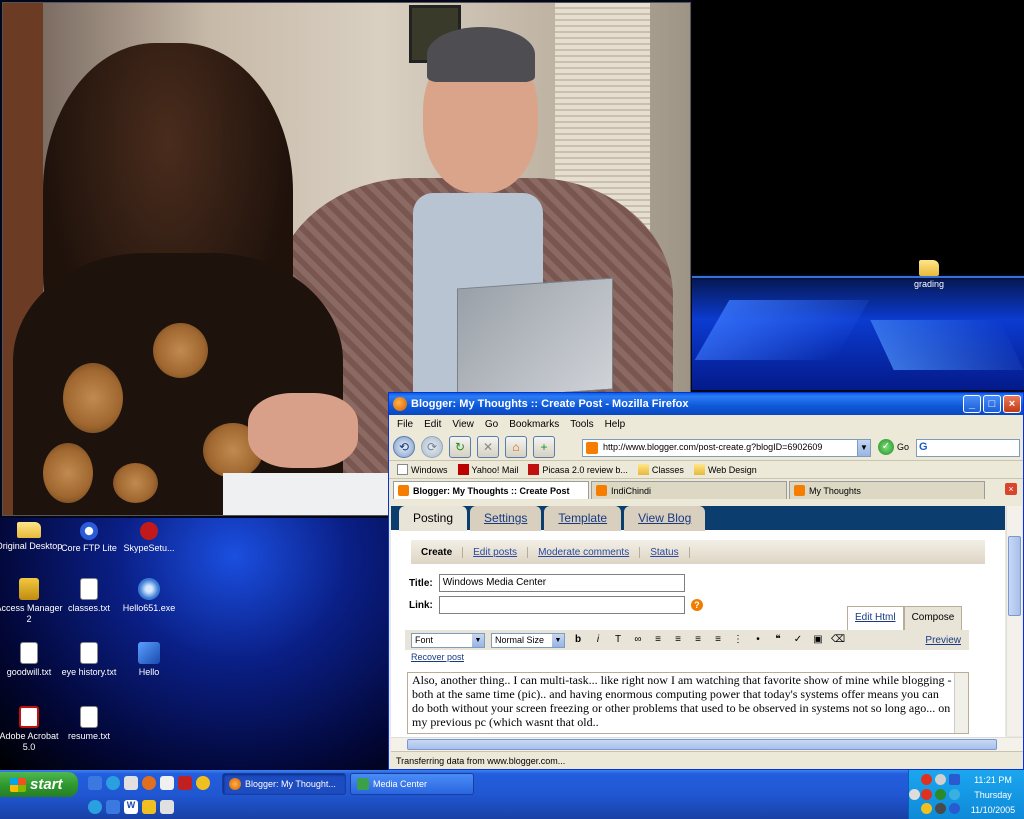  Describe the element at coordinates (496, 552) in the screenshot. I see `subtab-edit-posts: Edit posts` at that location.